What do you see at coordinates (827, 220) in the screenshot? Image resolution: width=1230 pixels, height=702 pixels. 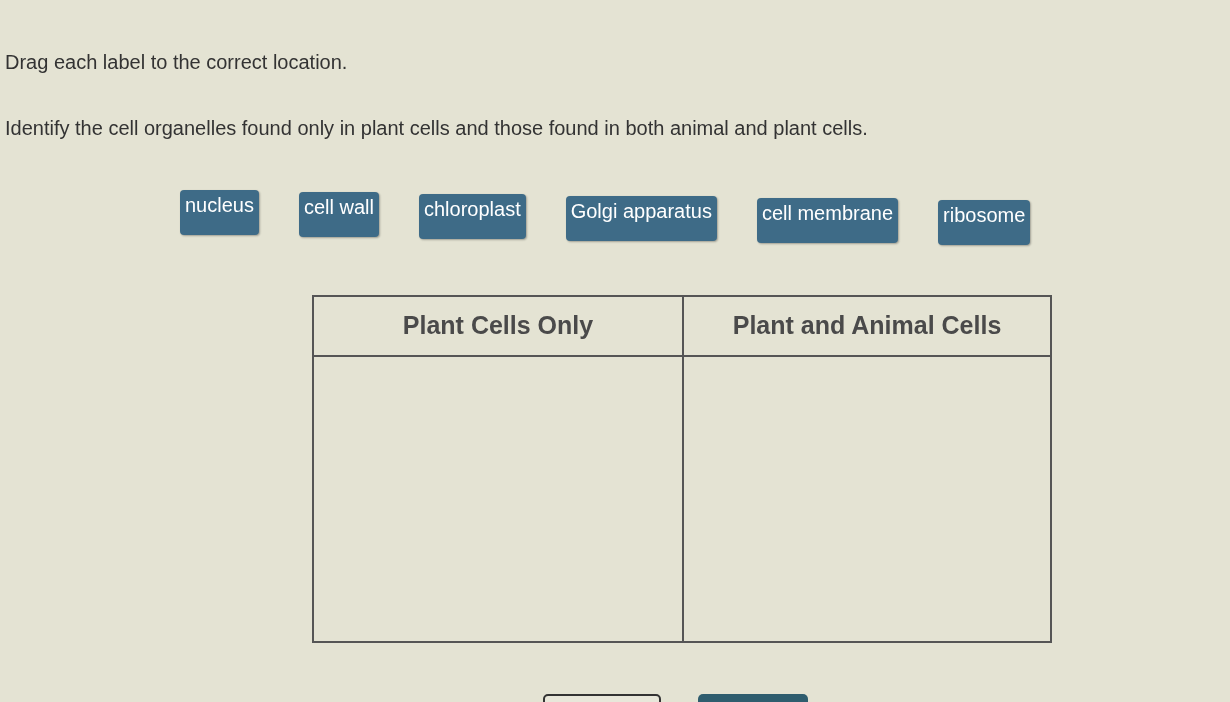 I see `drag-label: cell membrane` at bounding box center [827, 220].